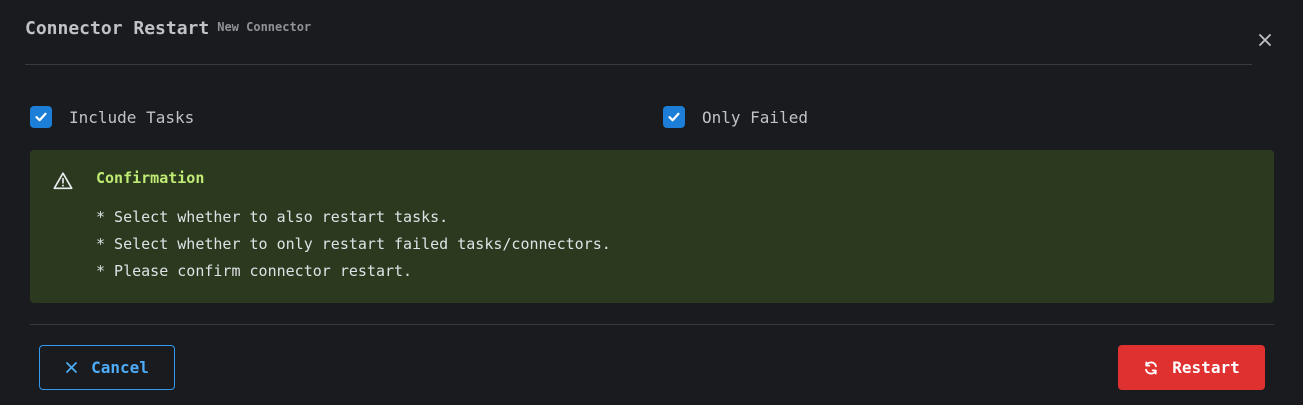 The width and height of the screenshot is (1303, 405). Describe the element at coordinates (131, 117) in the screenshot. I see `include-tasks-label: Include Tasks` at that location.